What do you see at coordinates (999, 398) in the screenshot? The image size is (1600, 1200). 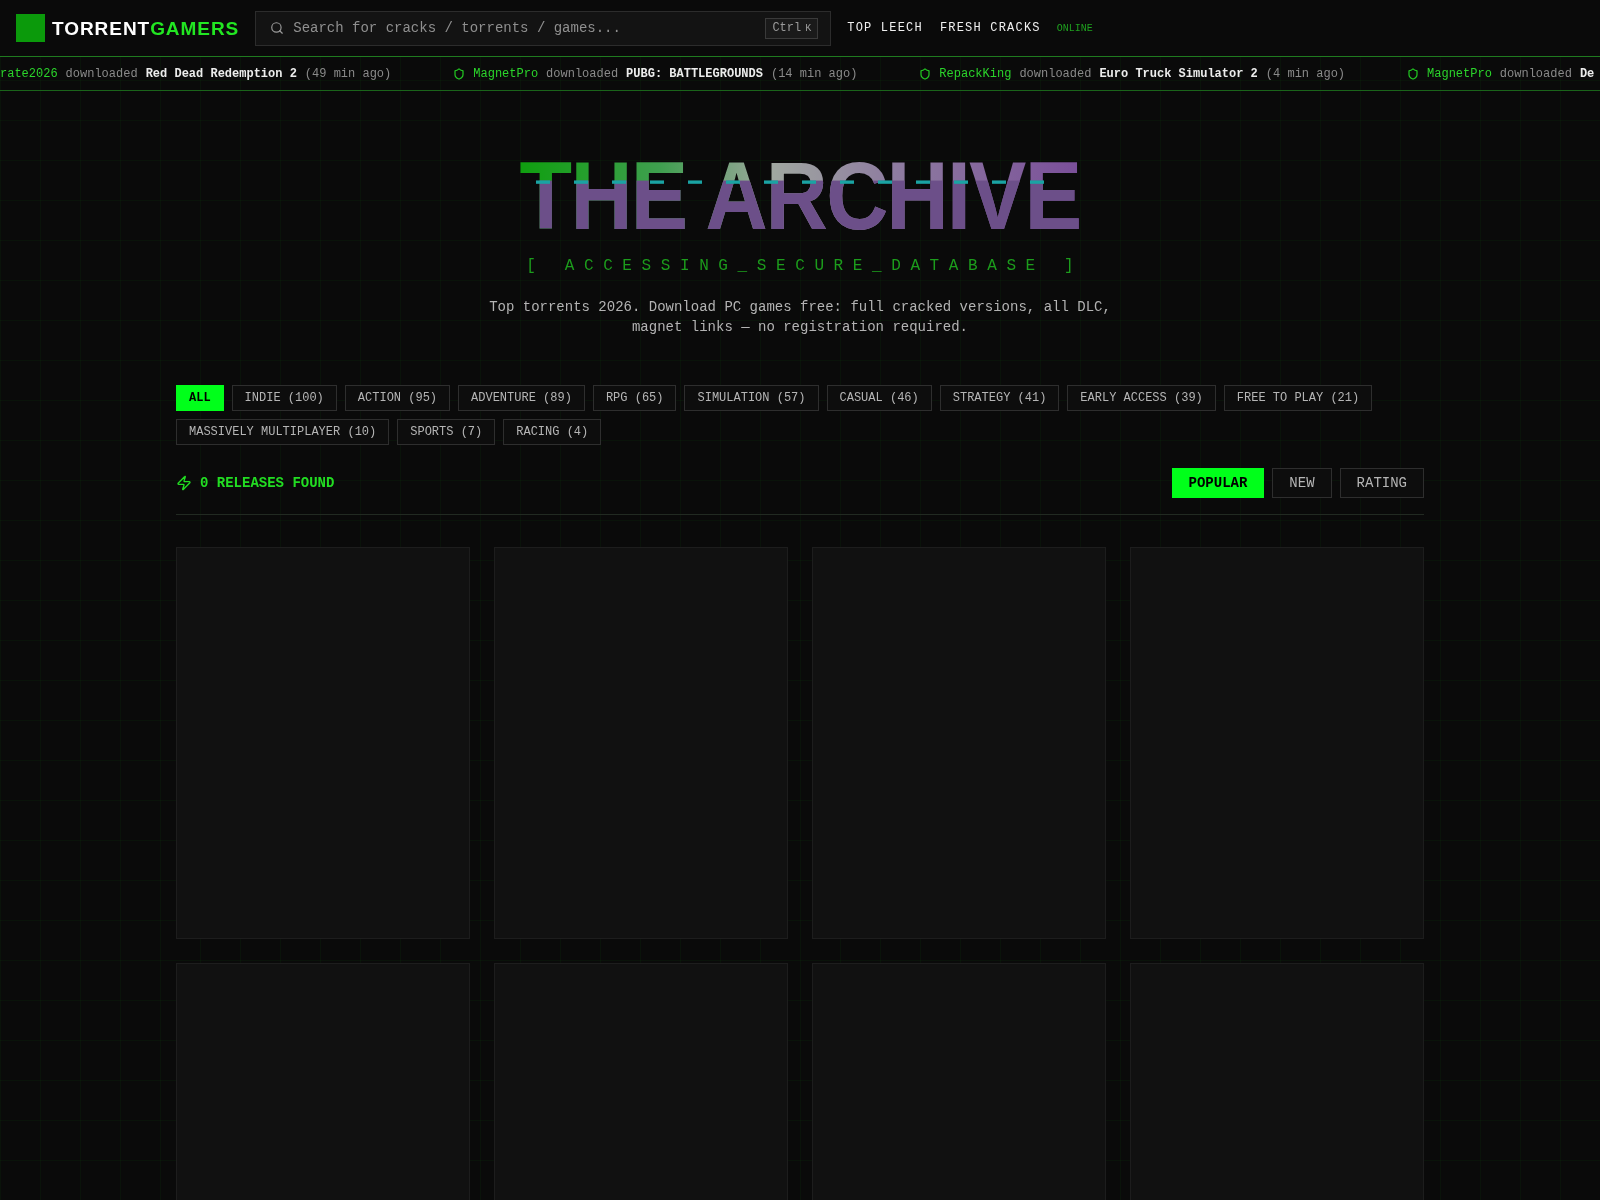 I see `category-filter: STRATEGY (41)` at bounding box center [999, 398].